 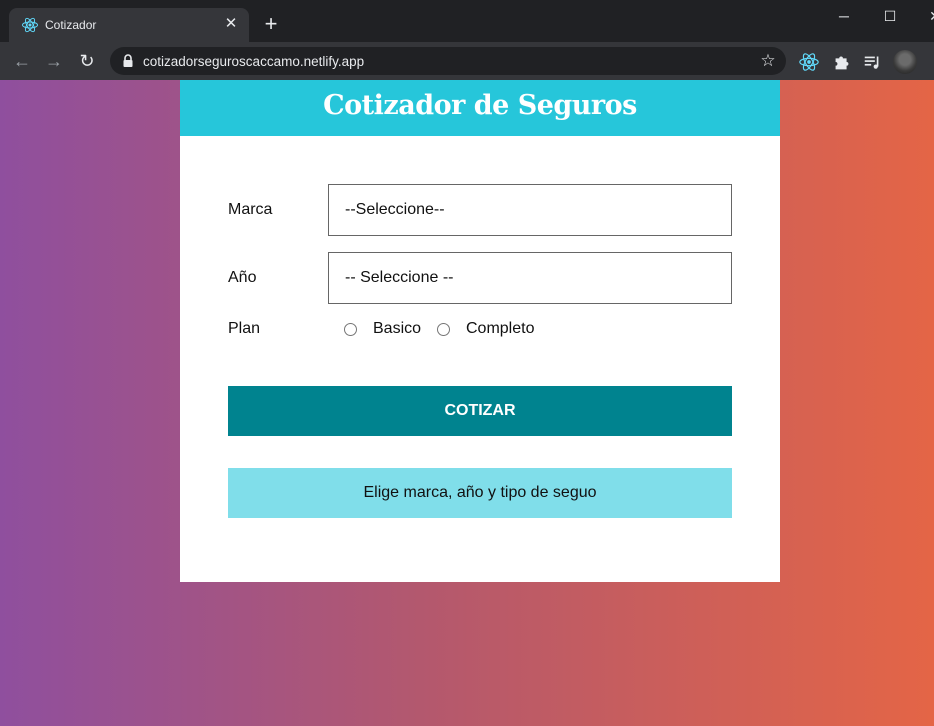 I want to click on maximize-button: ☐, so click(x=890, y=16).